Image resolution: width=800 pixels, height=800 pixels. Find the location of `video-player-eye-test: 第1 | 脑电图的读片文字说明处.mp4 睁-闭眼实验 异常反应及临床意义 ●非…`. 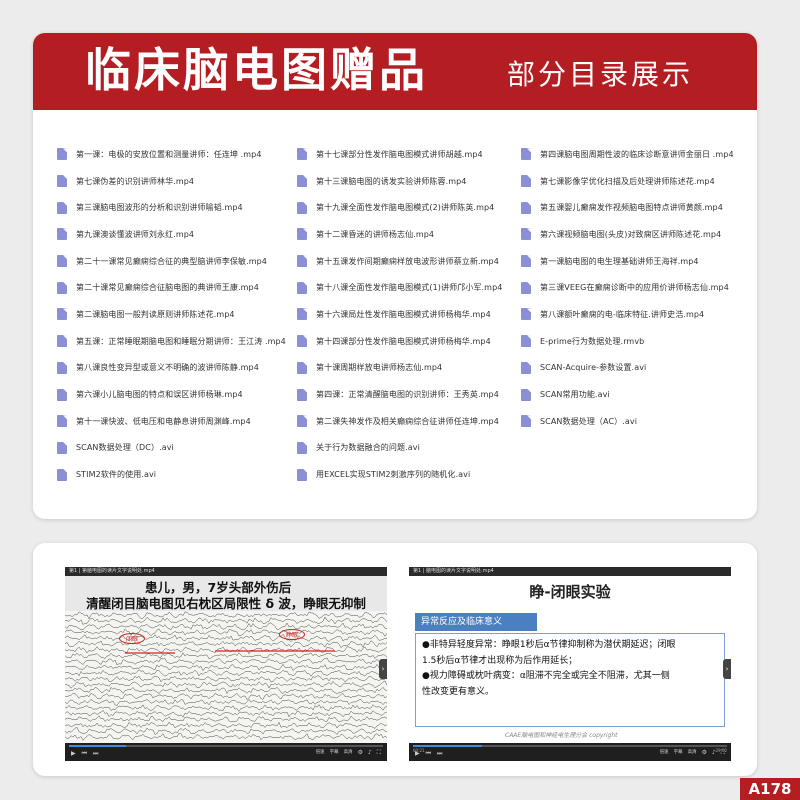

video-player-eye-test: 第1 | 脑电图的读片文字说明处.mp4 睁-闭眼实验 异常反应及临床意义 ●非… is located at coordinates (570, 664).